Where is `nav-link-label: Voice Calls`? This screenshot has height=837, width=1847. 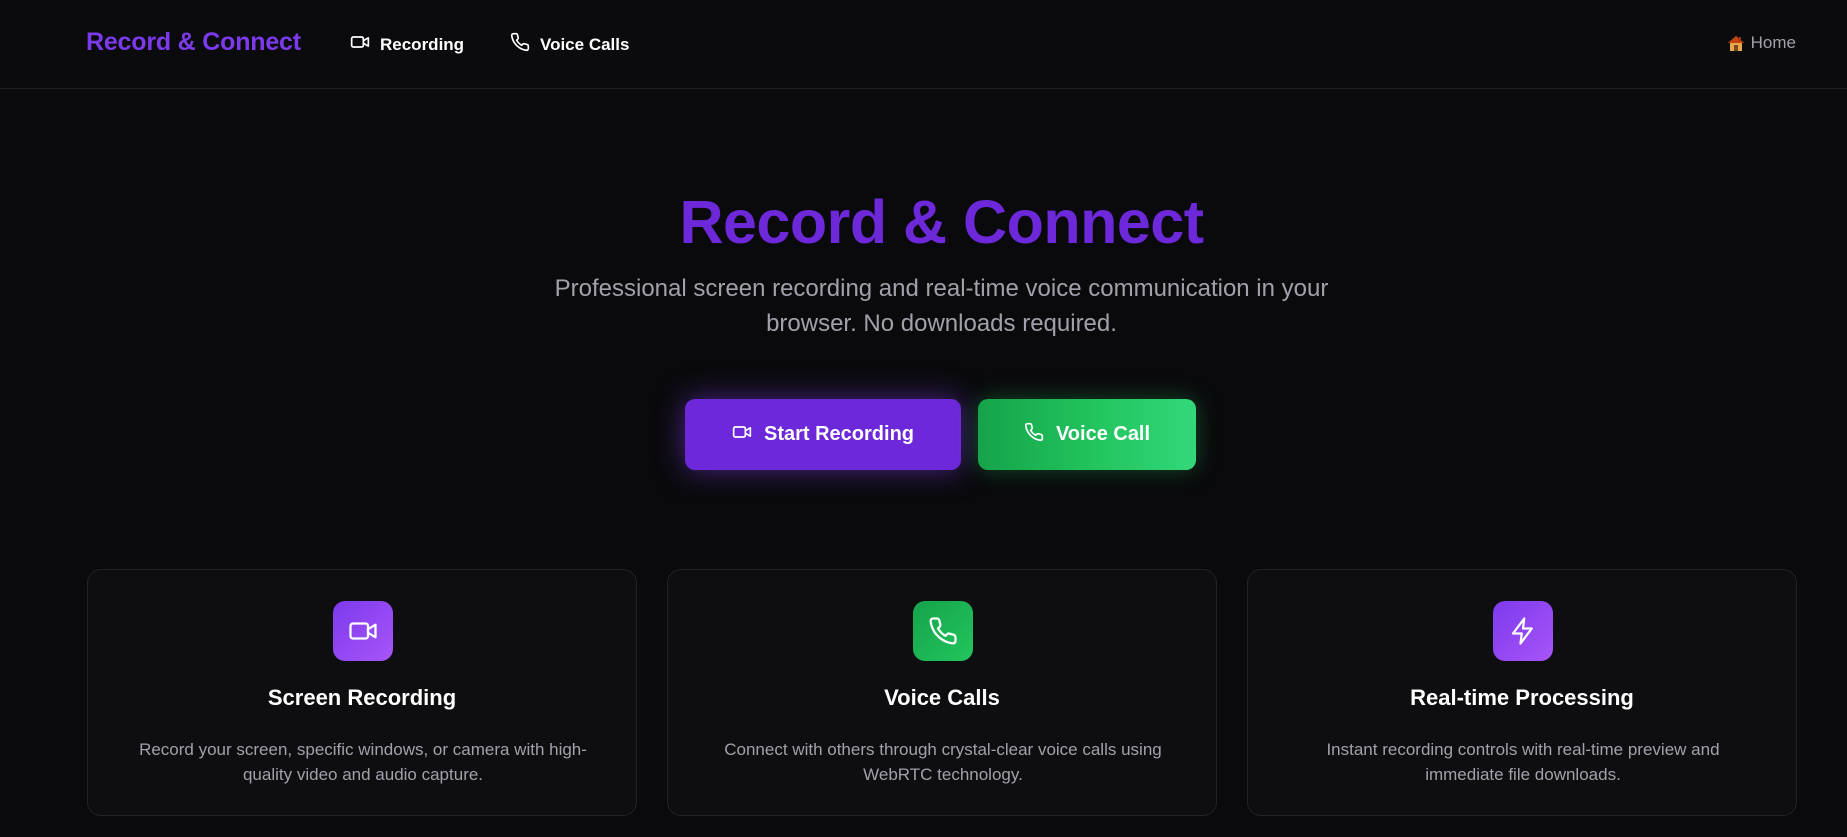
nav-link-label: Voice Calls is located at coordinates (585, 44).